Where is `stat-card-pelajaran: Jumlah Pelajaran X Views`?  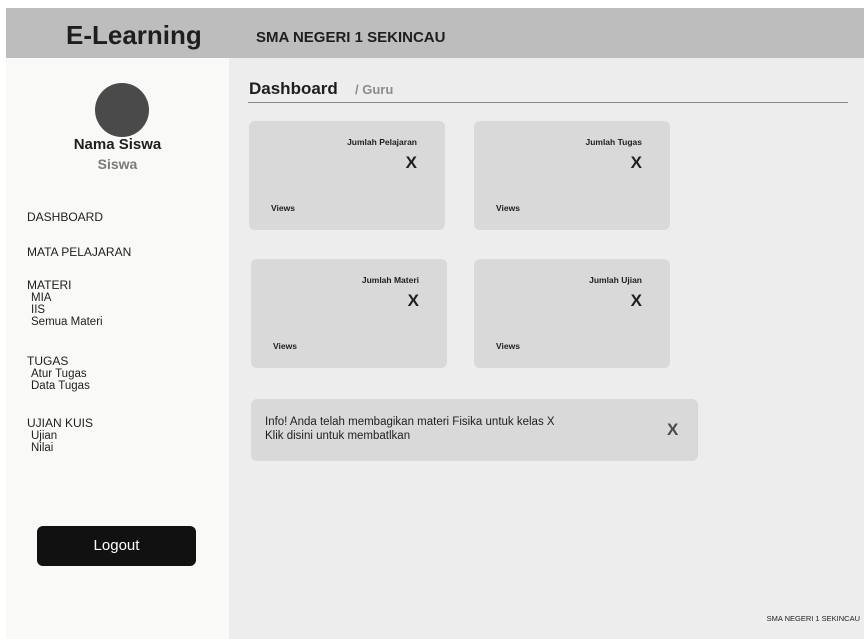
stat-card-pelajaran: Jumlah Pelajaran X Views is located at coordinates (347, 175).